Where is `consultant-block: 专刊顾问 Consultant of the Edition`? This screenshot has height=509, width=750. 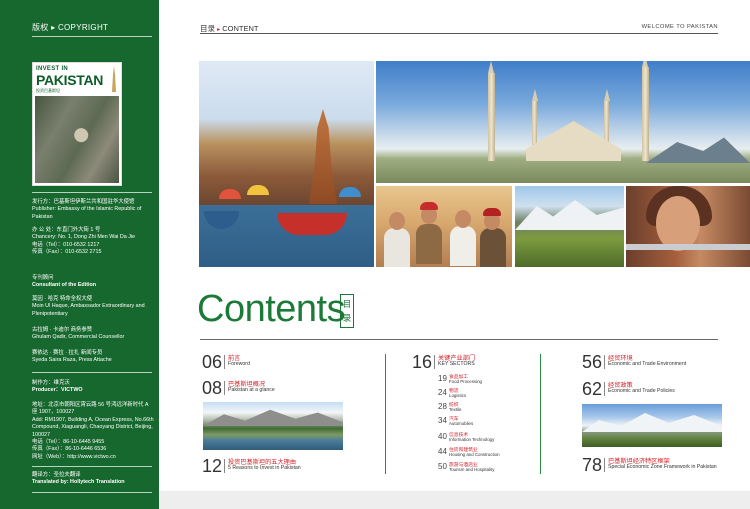 consultant-block: 专刊顾问 Consultant of the Edition is located at coordinates (93, 282).